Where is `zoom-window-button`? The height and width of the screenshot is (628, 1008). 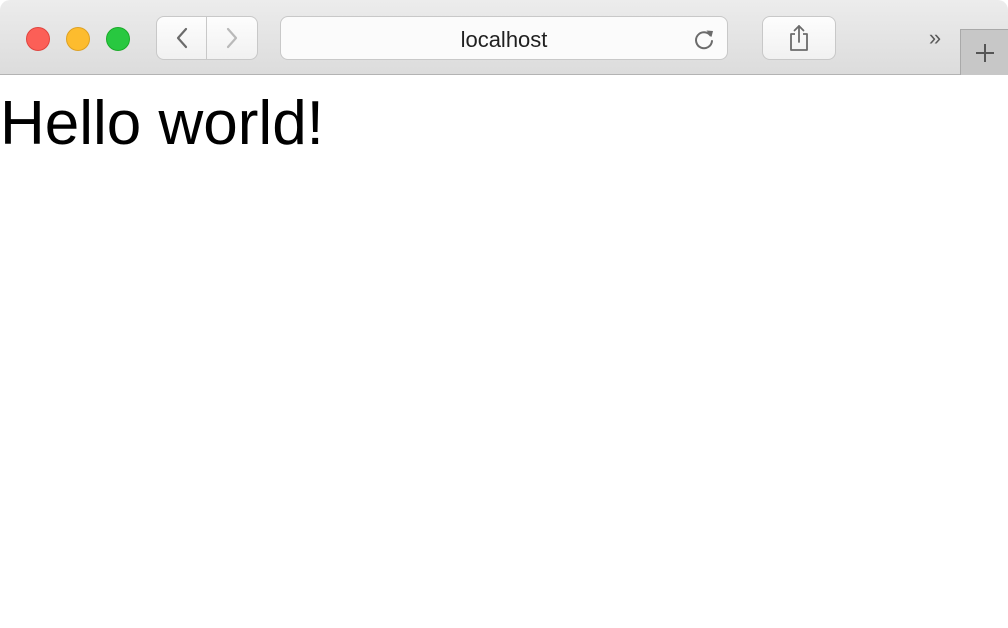
zoom-window-button is located at coordinates (118, 39).